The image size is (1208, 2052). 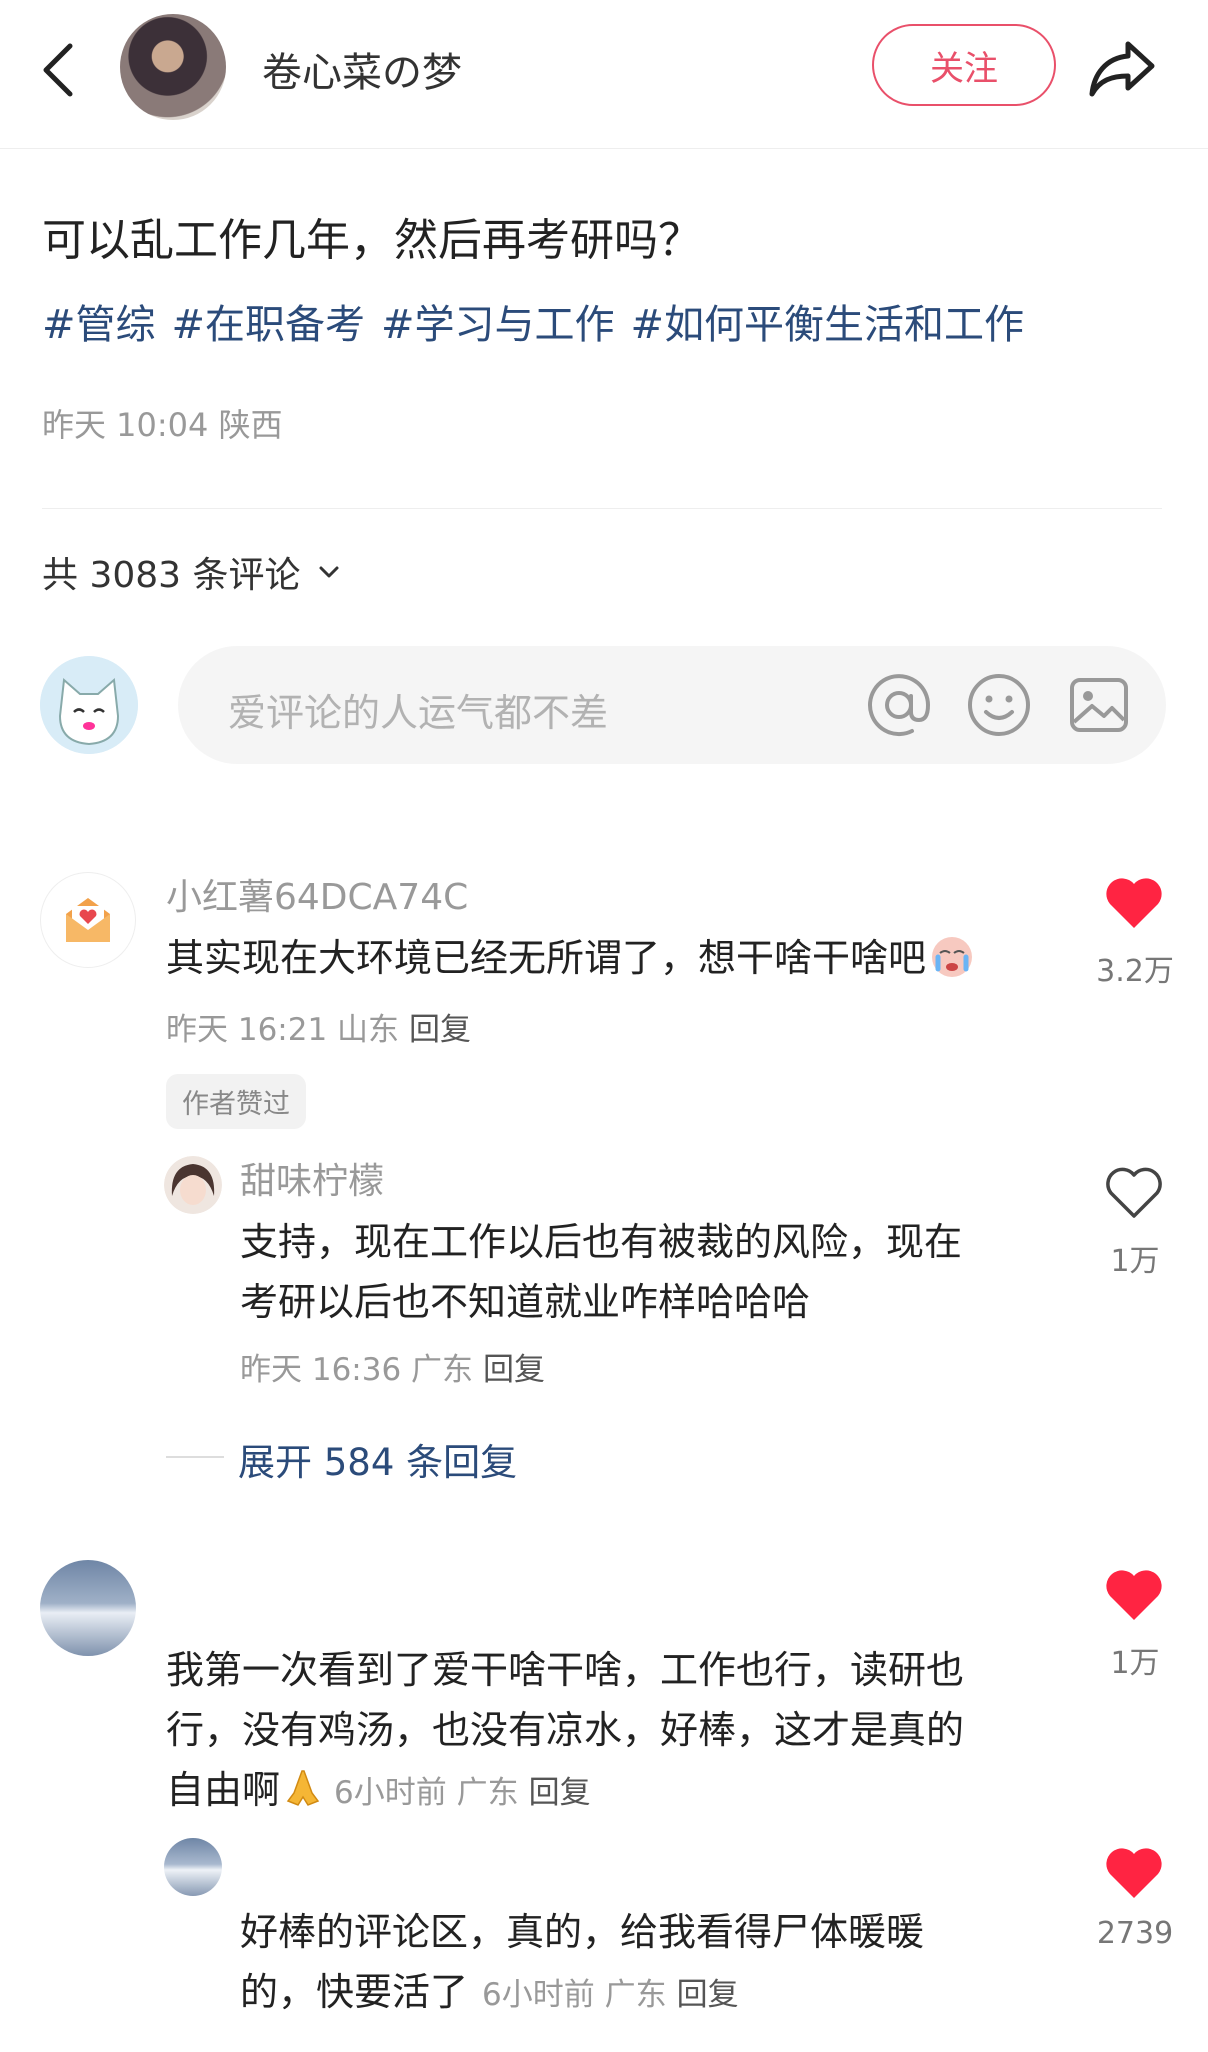 I want to click on comment-text: 其实现在大环境已经无所谓了，想干啥干啥吧, so click(x=570, y=958).